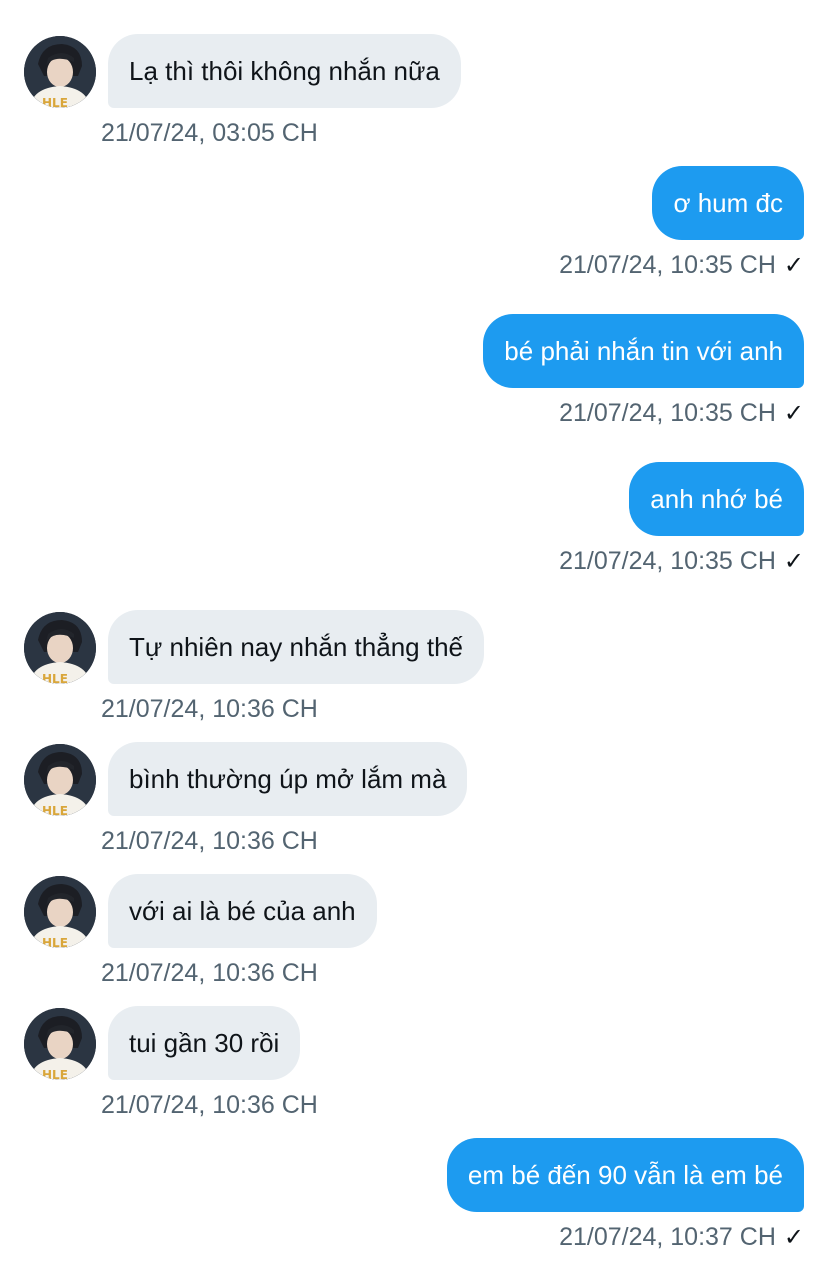 This screenshot has height=1275, width=828. I want to click on message-timestamp: 21/07/24, 10:37 CH ✓, so click(681, 1237).